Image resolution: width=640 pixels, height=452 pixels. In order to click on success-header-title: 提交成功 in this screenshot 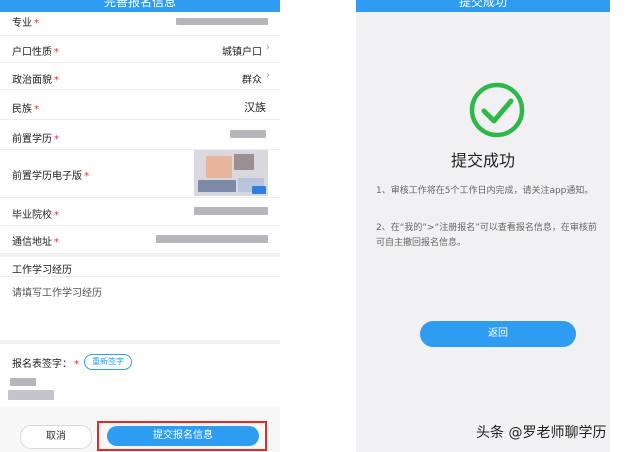, I will do `click(482, 4)`.